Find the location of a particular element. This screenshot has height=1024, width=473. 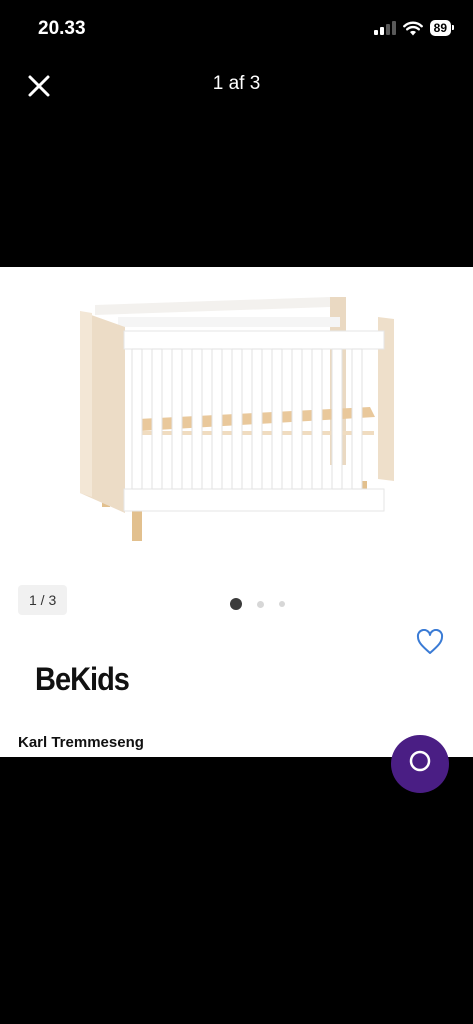

battery-indicator: 89 is located at coordinates (442, 28).